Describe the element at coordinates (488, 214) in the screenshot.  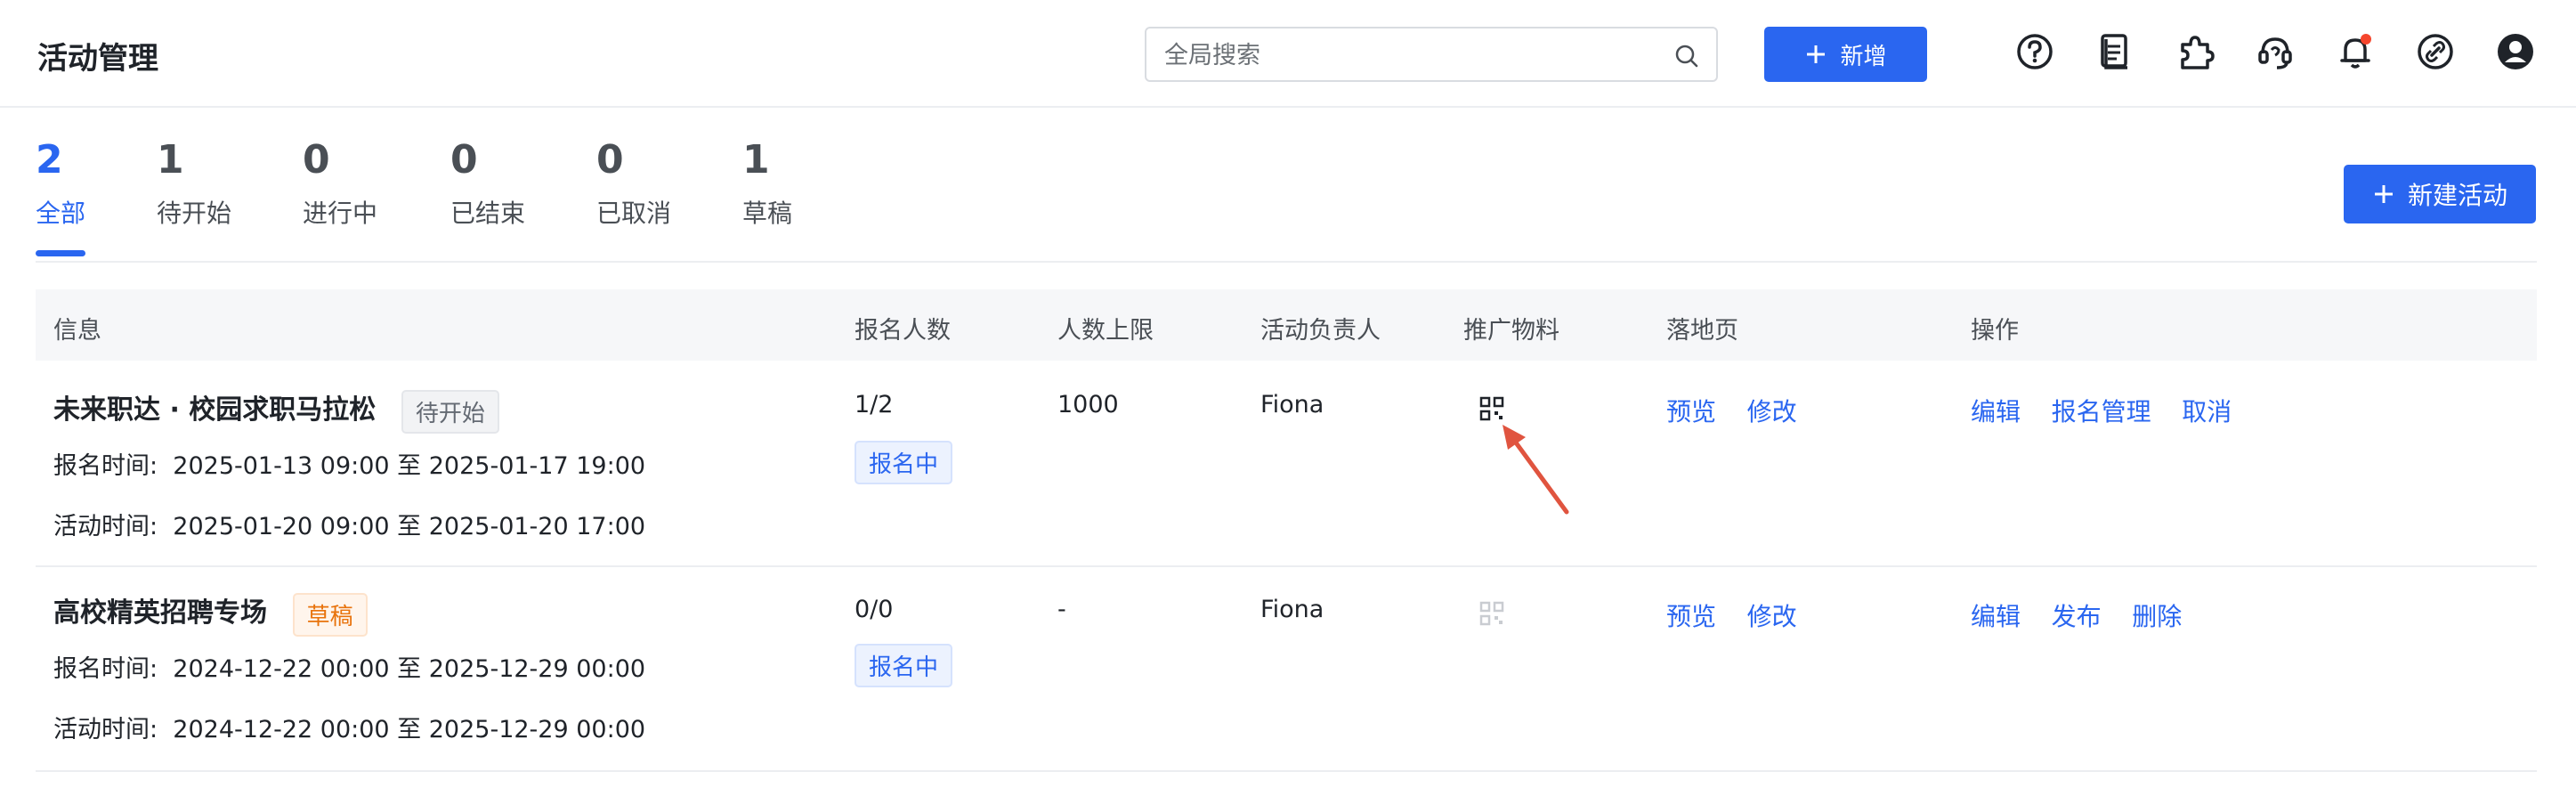
I see `tab-label: 已结束` at that location.